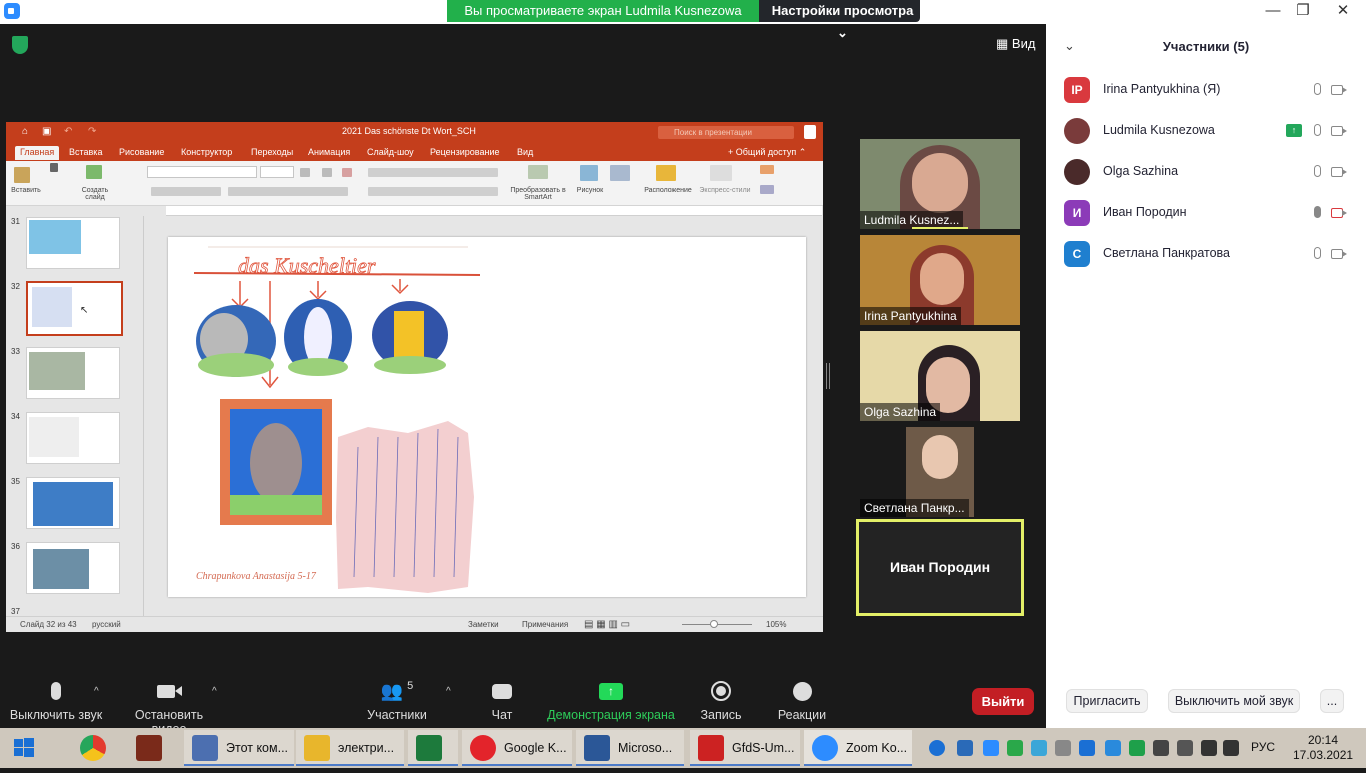 This screenshot has width=1366, height=773. Describe the element at coordinates (589, 173) in the screenshot. I see `picture-icon` at that location.